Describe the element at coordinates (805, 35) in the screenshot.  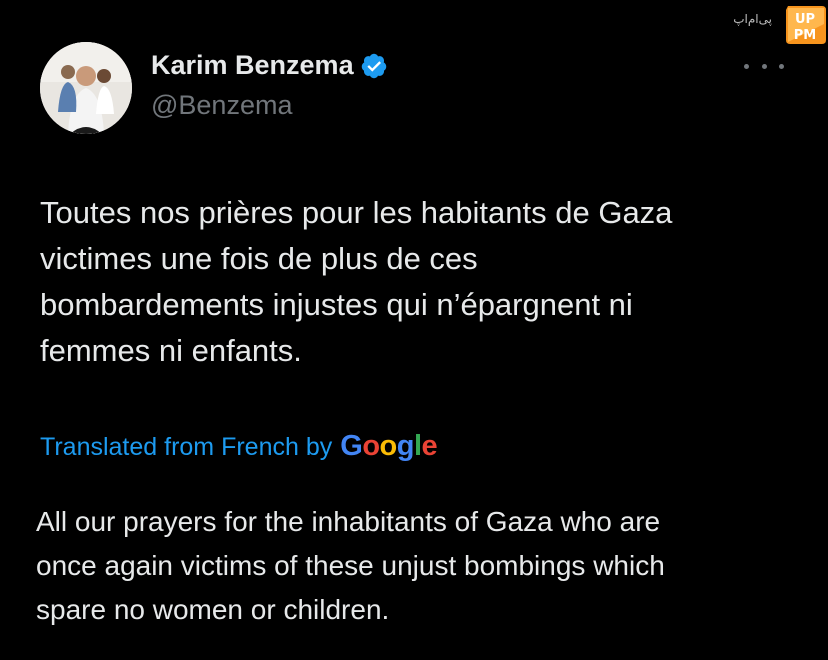
I see `watermark-logo-bottom: PM` at that location.